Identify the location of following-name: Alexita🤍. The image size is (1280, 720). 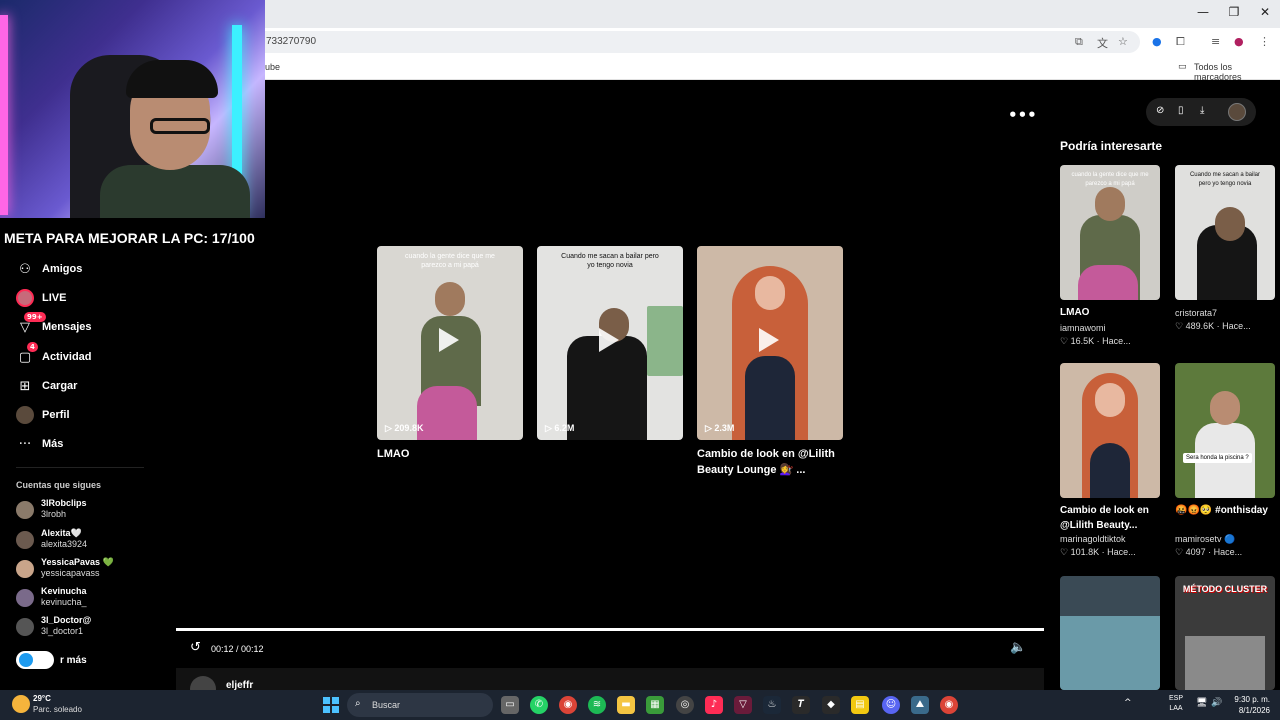
(61, 533).